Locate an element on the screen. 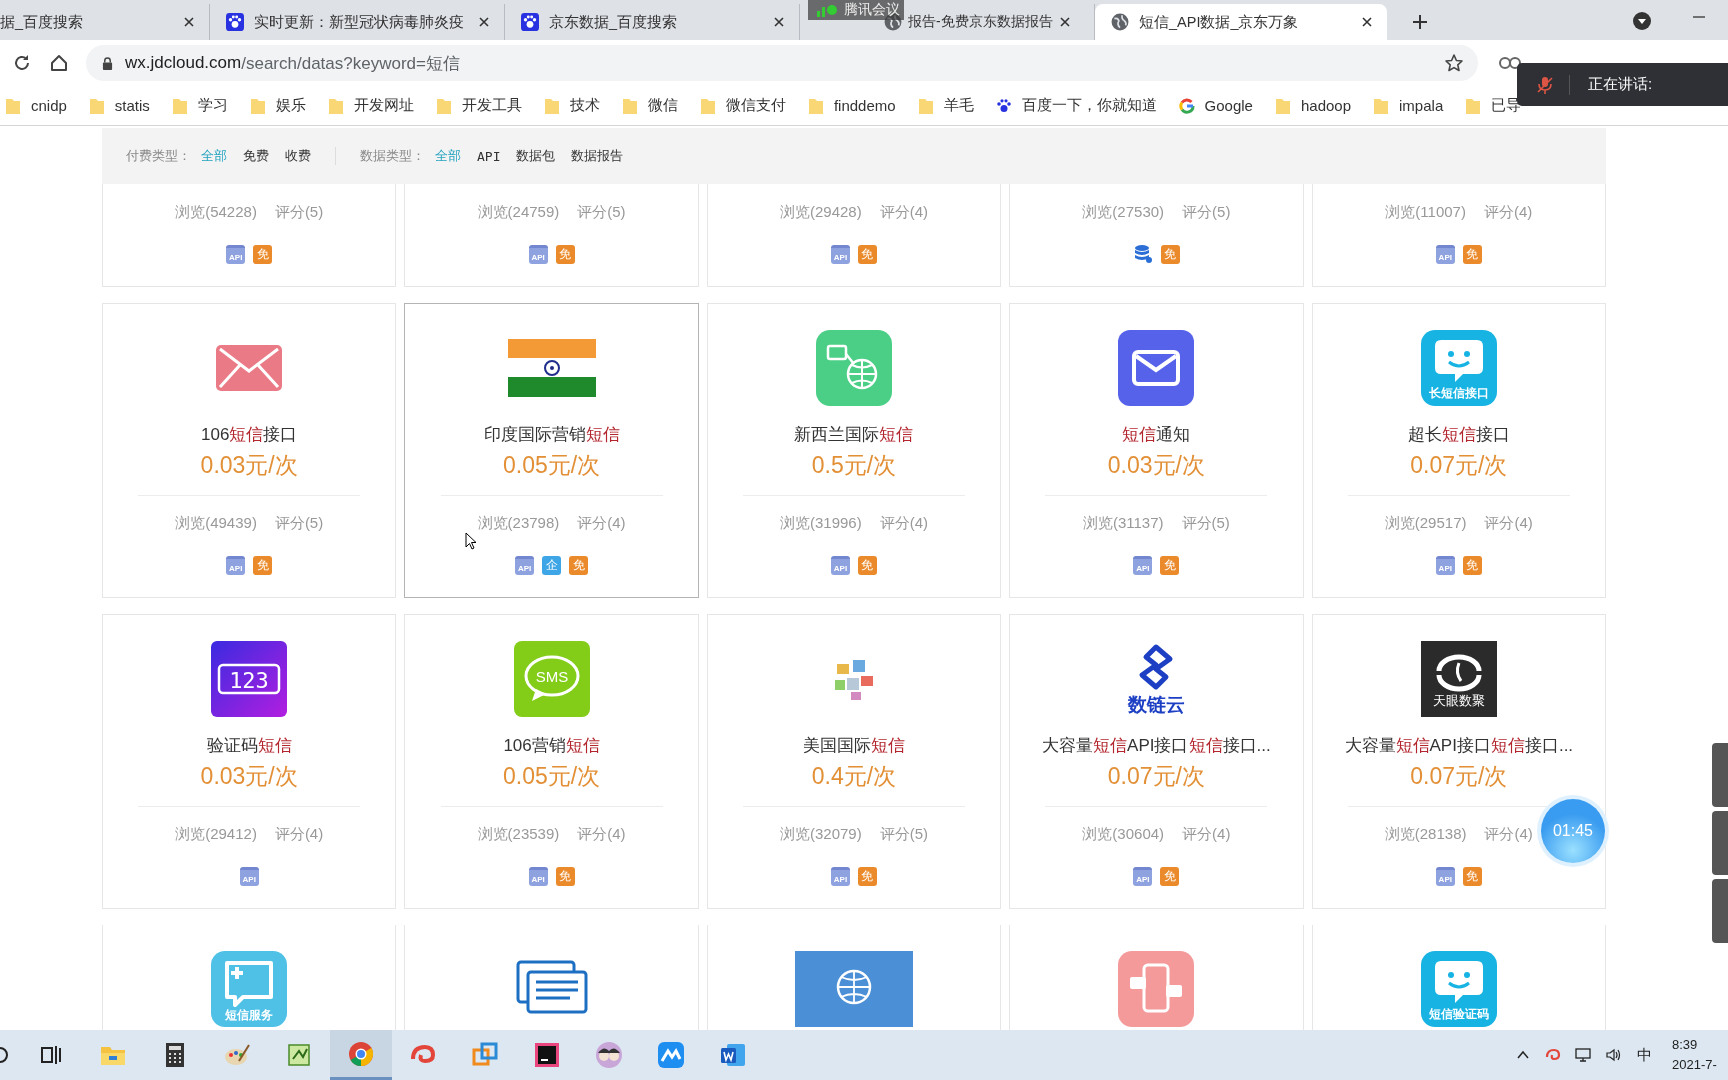  bookmark: 微信 is located at coordinates (649, 105).